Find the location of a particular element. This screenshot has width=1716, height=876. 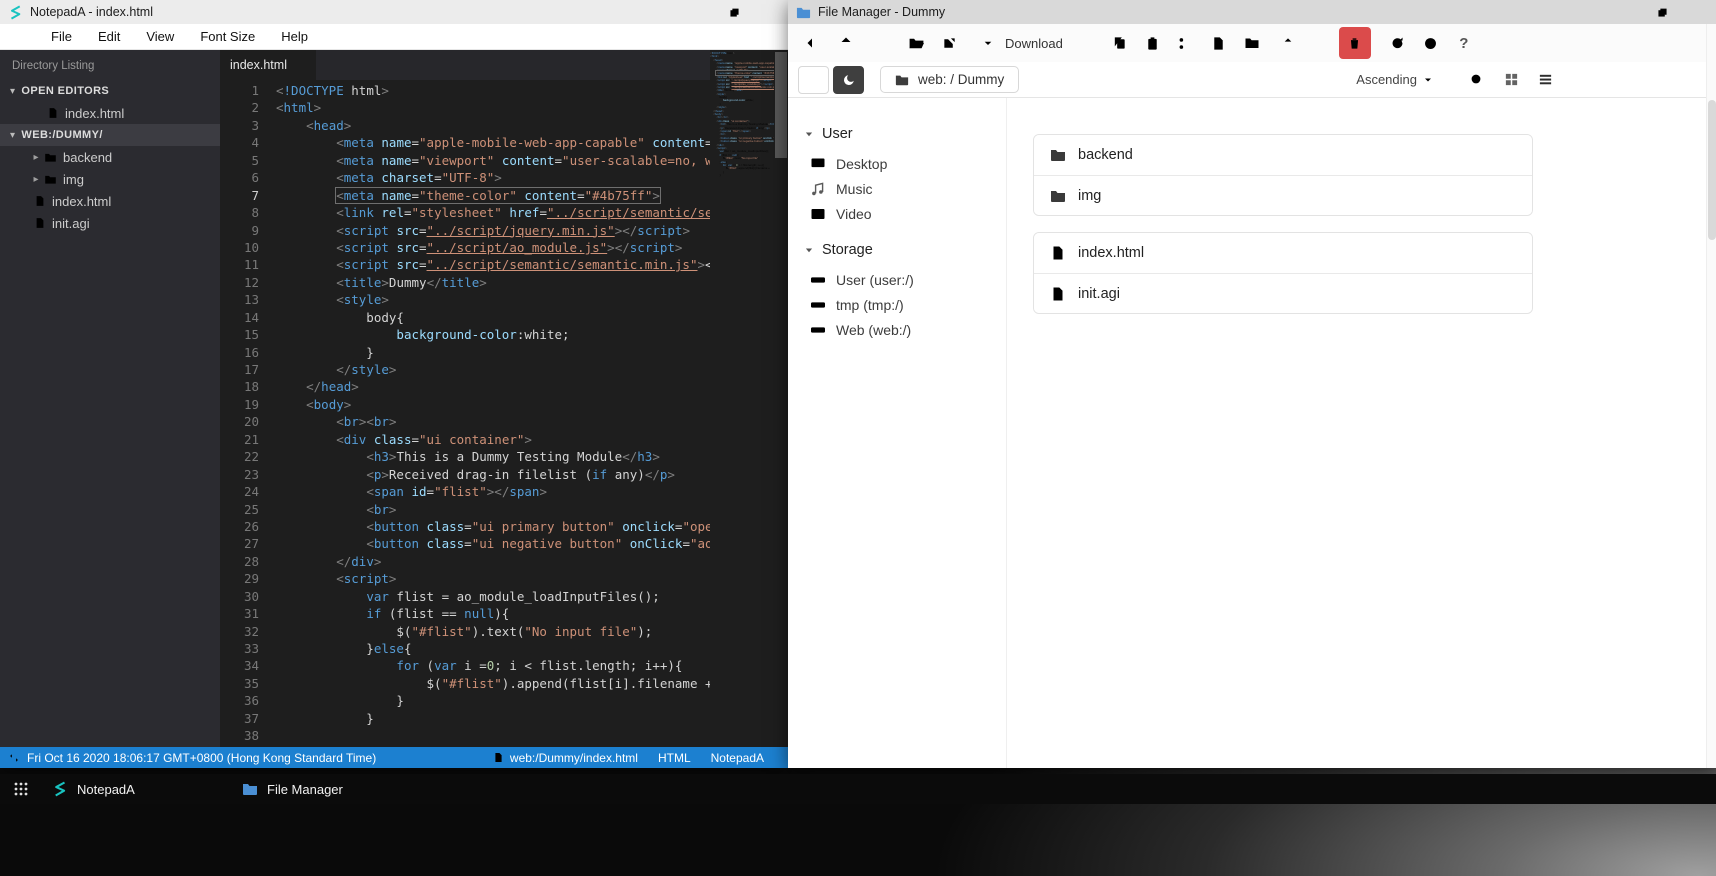

help-button: ? is located at coordinates (1464, 43).